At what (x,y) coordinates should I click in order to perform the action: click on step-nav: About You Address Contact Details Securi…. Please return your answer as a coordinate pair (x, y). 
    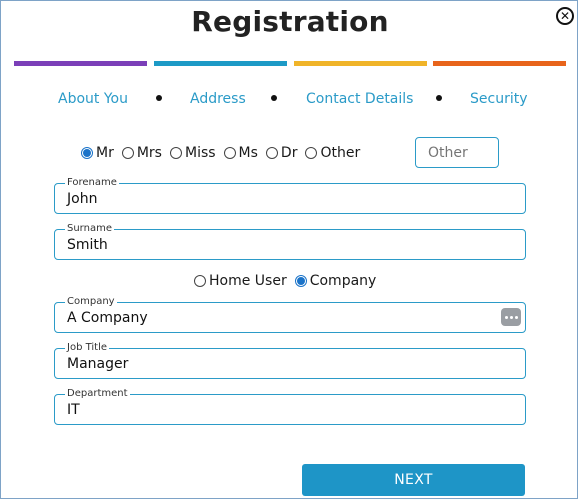
    Looking at the image, I should click on (289, 101).